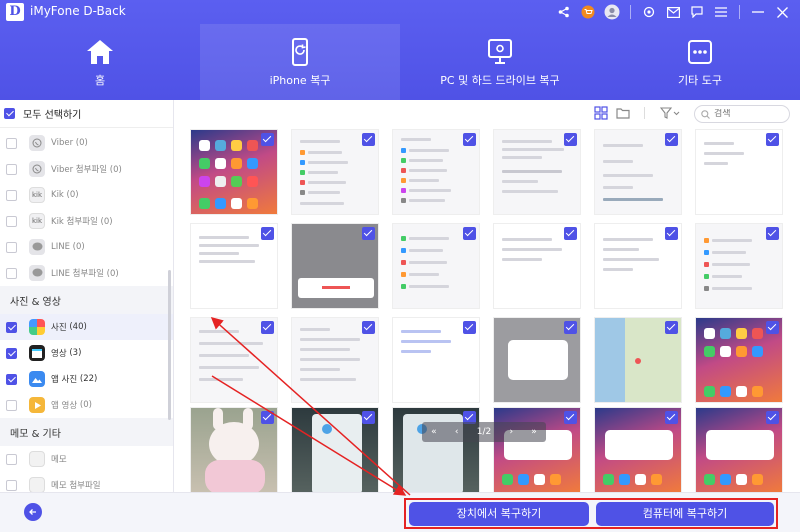 The image size is (800, 532). Describe the element at coordinates (564, 12) in the screenshot. I see `share-icon` at that location.